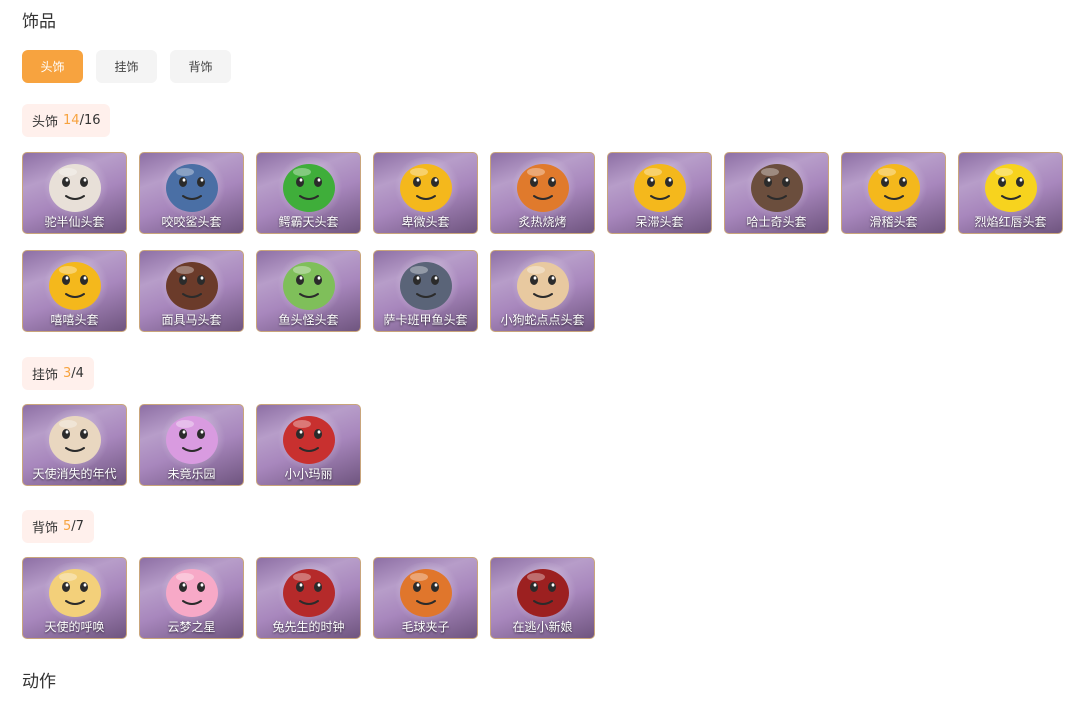  I want to click on hanging-section-header: 挂饰 3/4, so click(58, 373).